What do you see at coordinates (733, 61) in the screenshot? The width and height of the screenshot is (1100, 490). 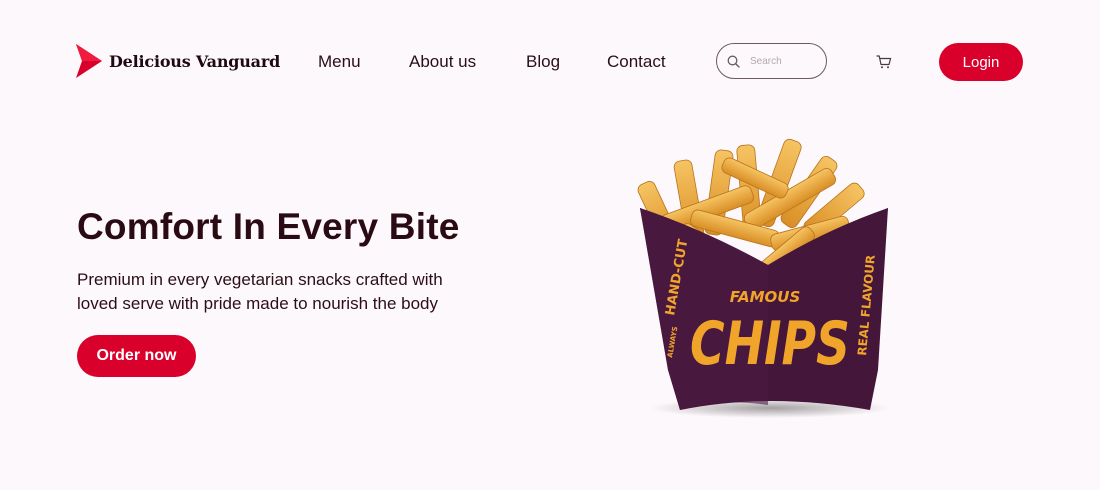 I see `search-icon` at bounding box center [733, 61].